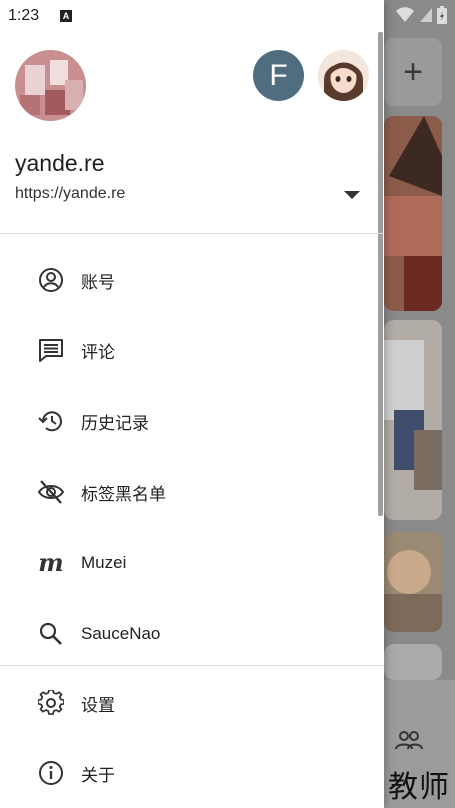  I want to click on battery-icon, so click(442, 15).